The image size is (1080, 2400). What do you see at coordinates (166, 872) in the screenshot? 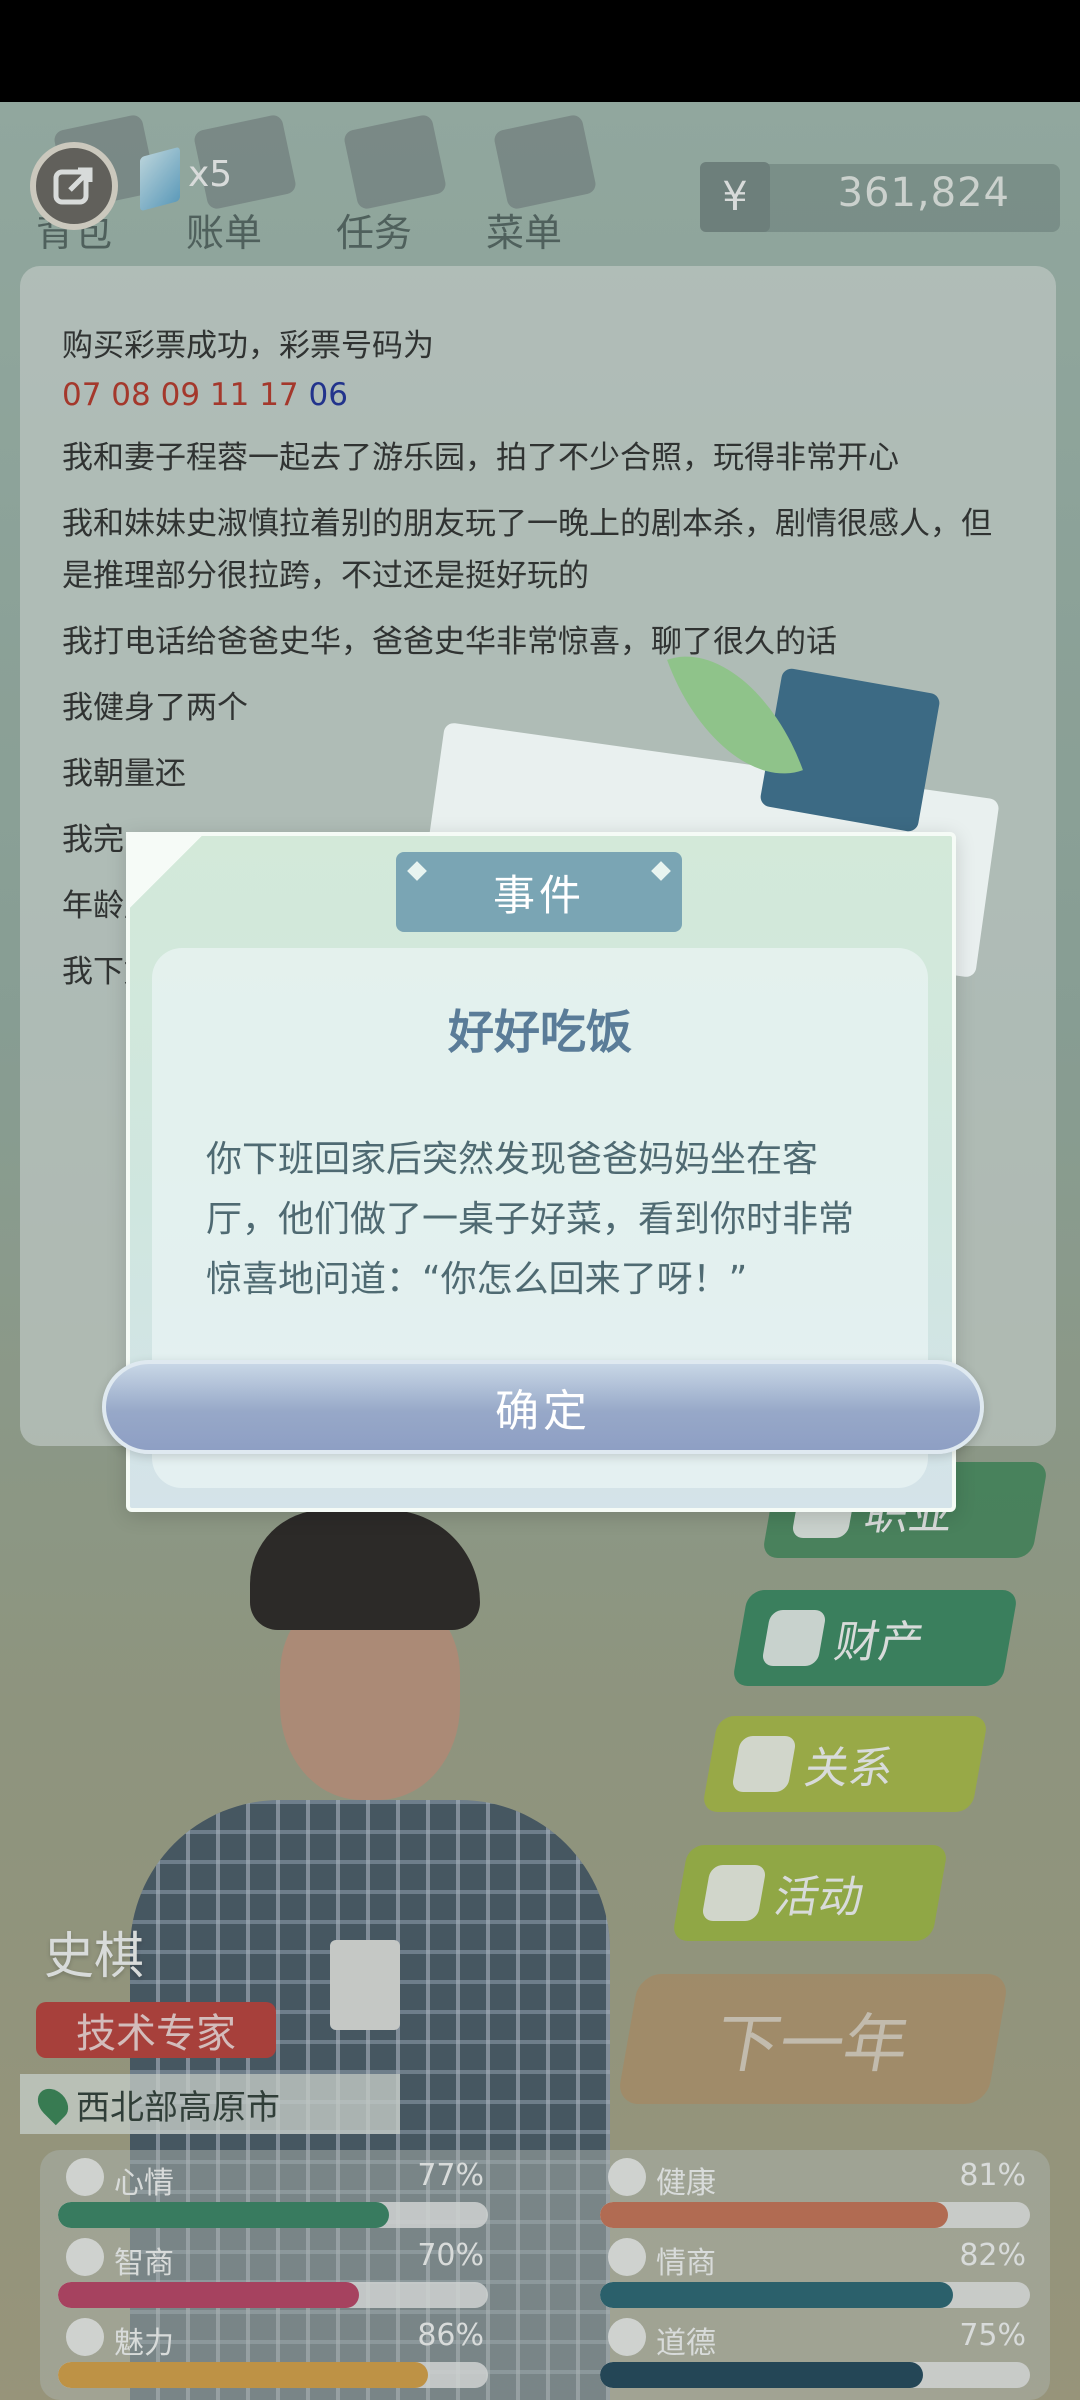
I see `dialog-corner-fold` at bounding box center [166, 872].